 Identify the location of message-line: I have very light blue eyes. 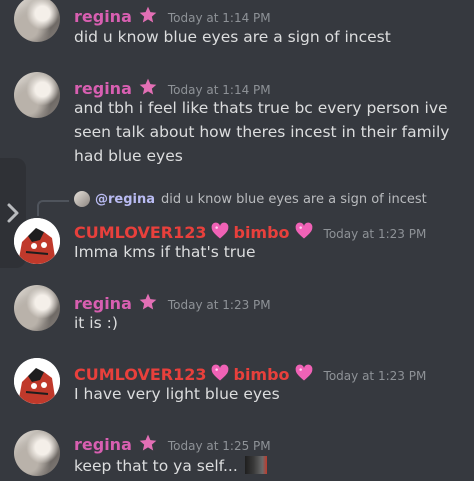
(177, 394).